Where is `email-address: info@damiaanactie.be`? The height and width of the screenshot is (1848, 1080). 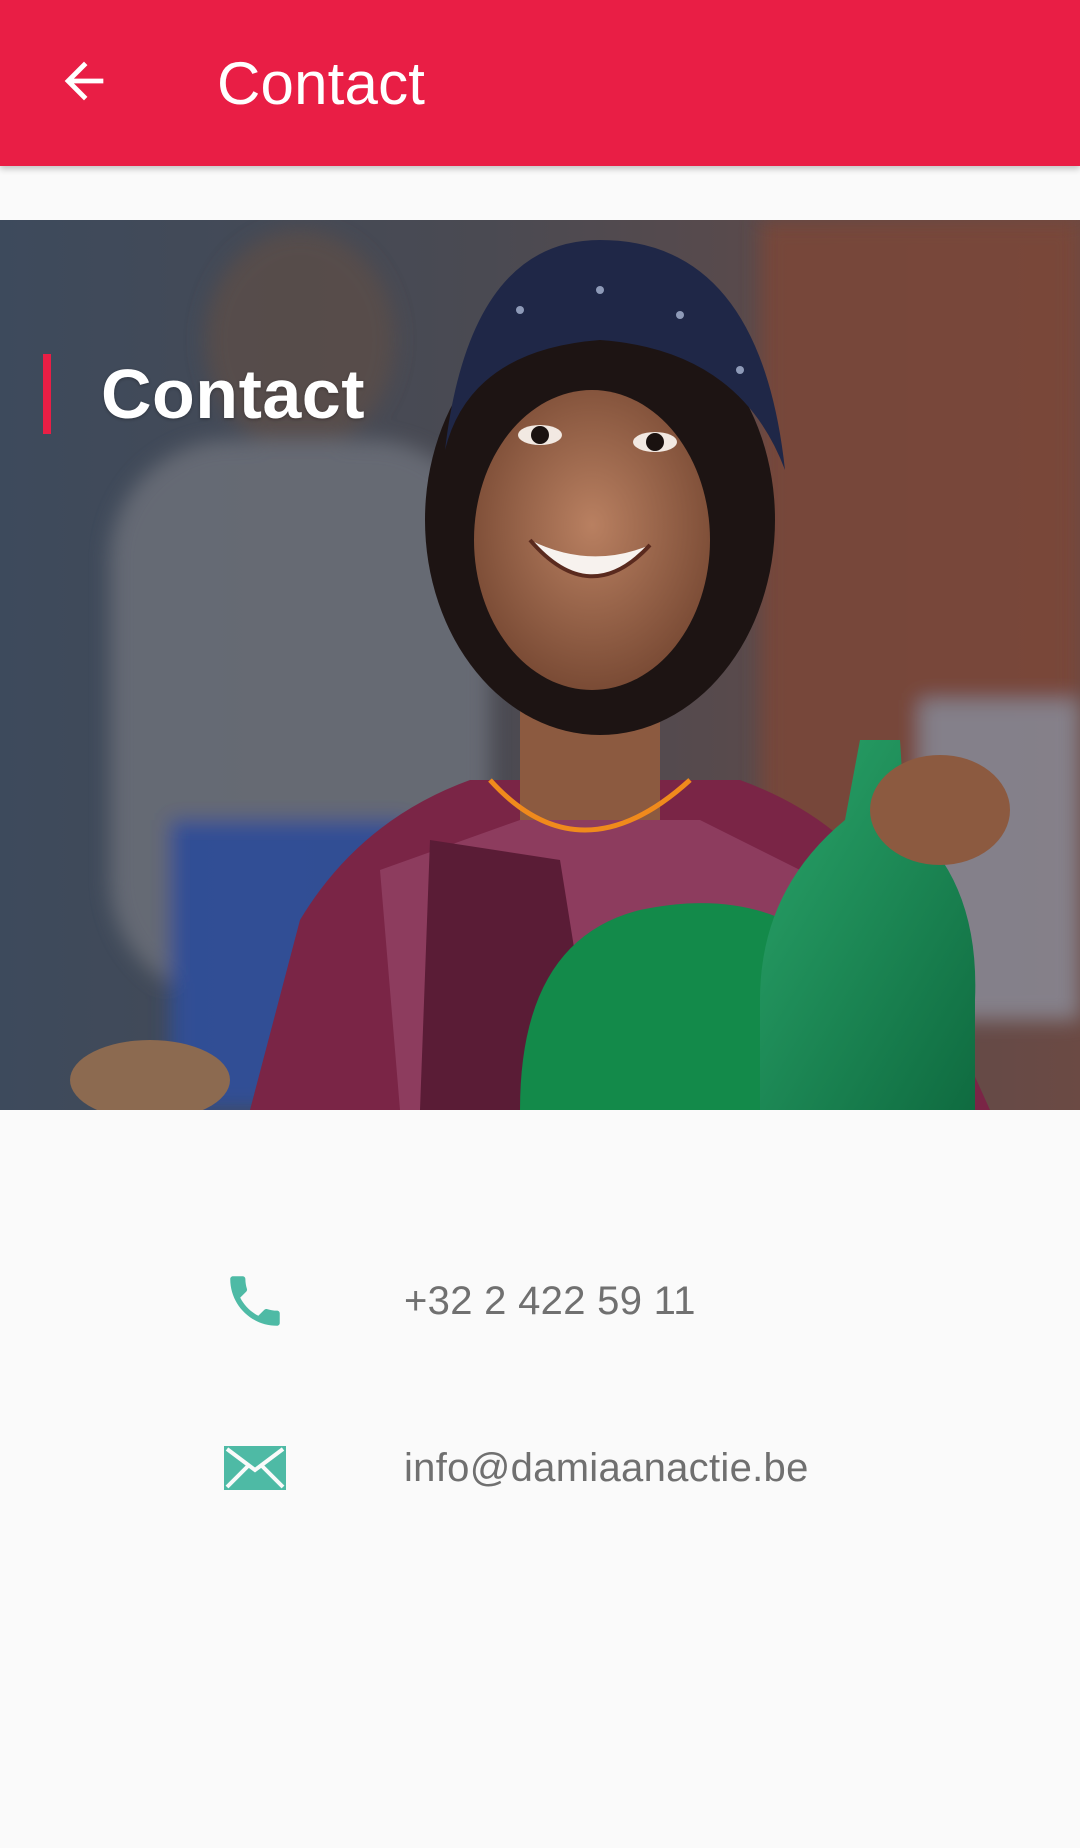 email-address: info@damiaanactie.be is located at coordinates (606, 1467).